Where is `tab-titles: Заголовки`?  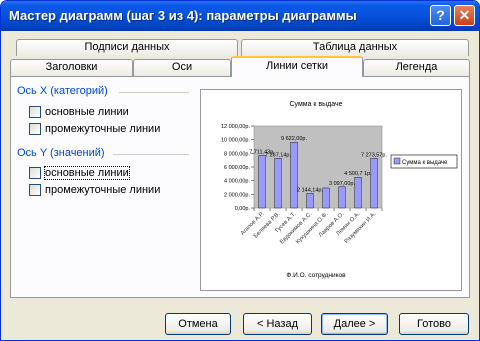
tab-titles: Заголовки is located at coordinates (71, 67).